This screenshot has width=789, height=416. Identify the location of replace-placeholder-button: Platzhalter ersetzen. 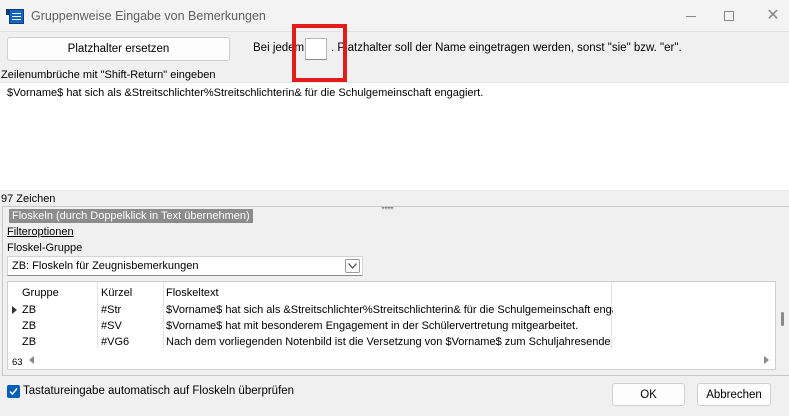
(118, 49).